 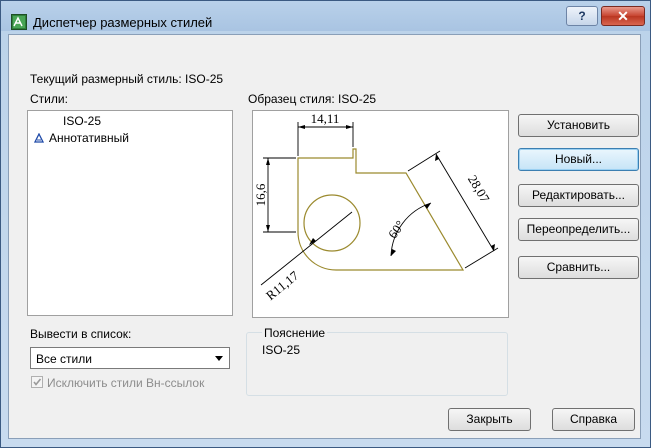 I want to click on checkmark-icon, so click(x=37, y=382).